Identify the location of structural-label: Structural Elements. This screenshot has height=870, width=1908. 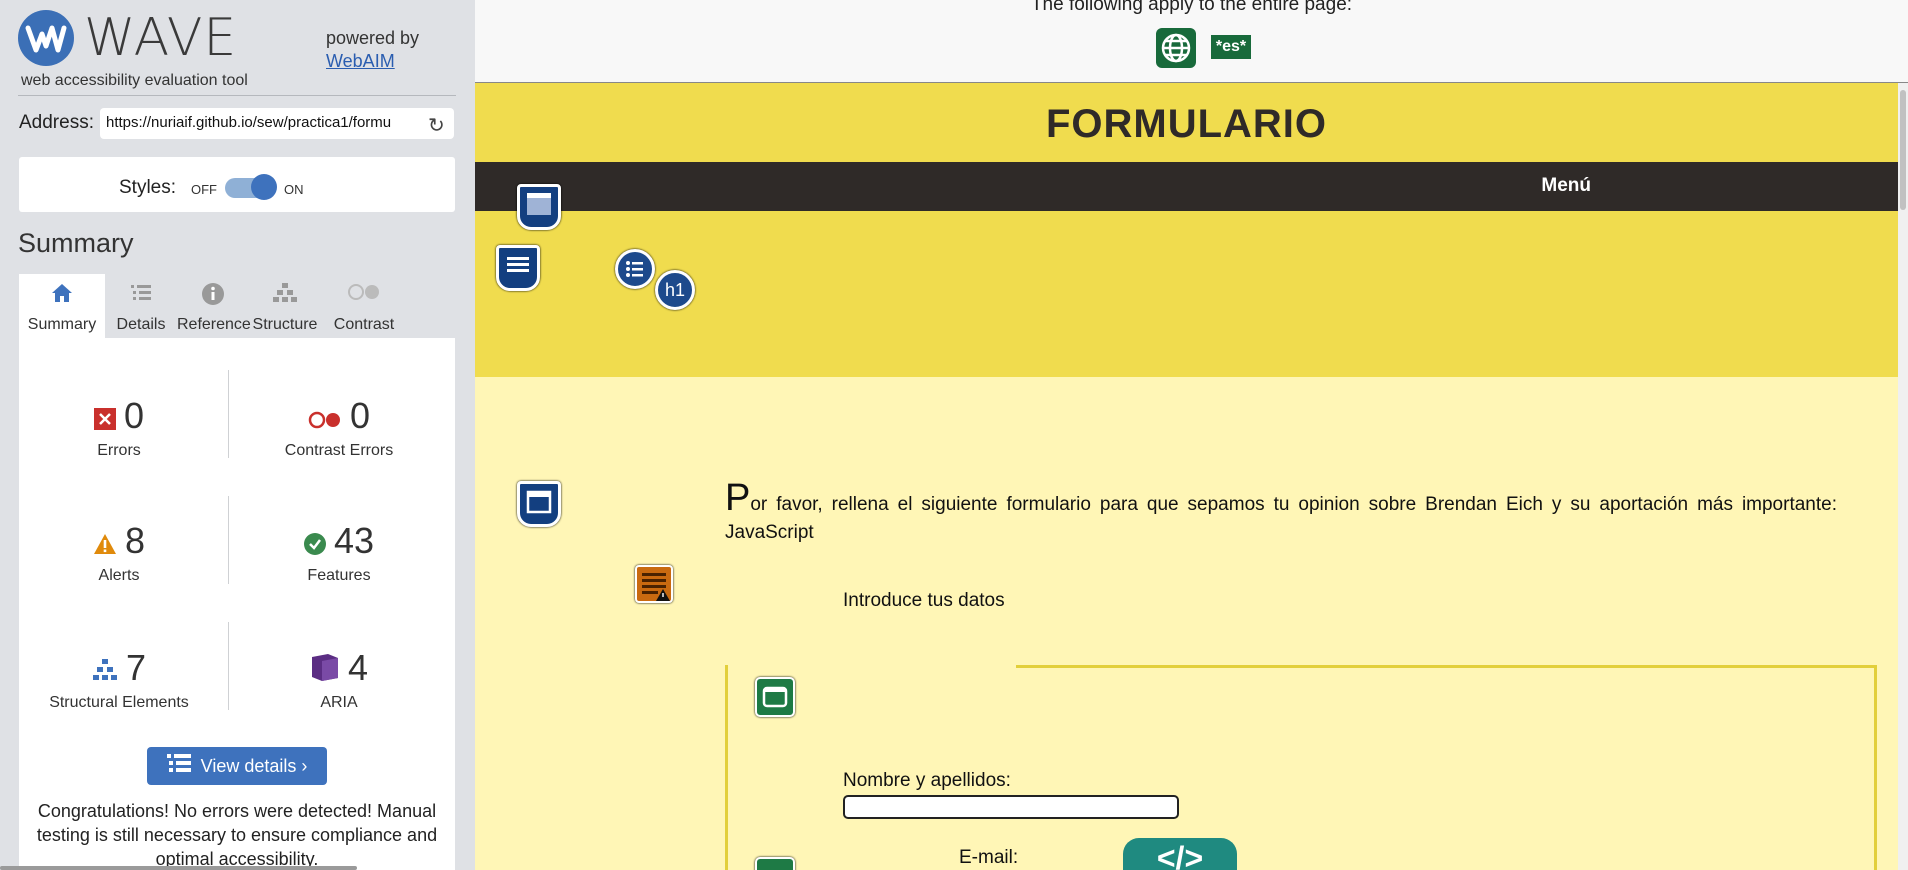
(119, 702).